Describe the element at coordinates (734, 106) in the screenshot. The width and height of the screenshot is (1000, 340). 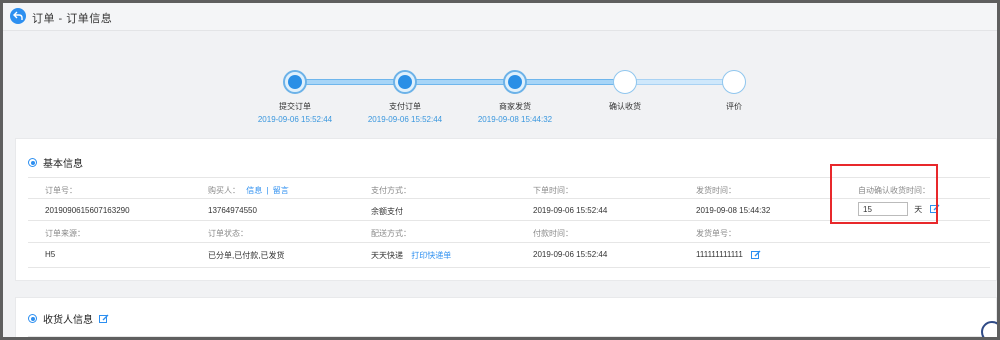
I see `step-label-review: 评价` at that location.